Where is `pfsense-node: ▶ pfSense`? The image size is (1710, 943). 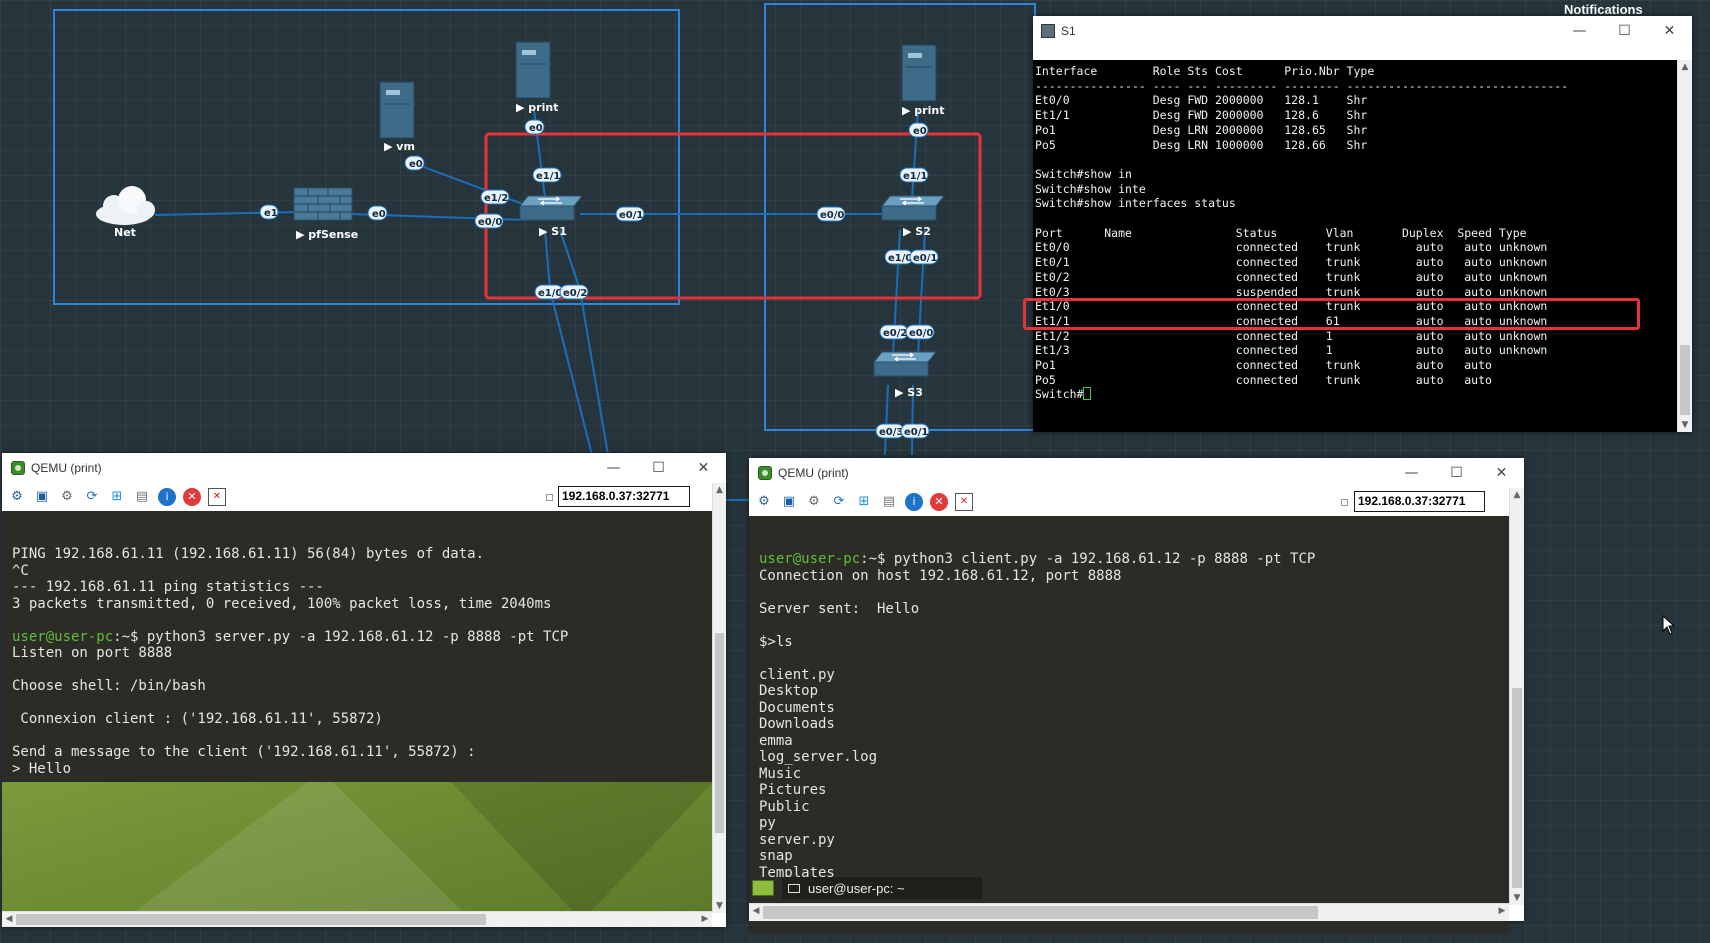
pfsense-node: ▶ pfSense is located at coordinates (325, 214).